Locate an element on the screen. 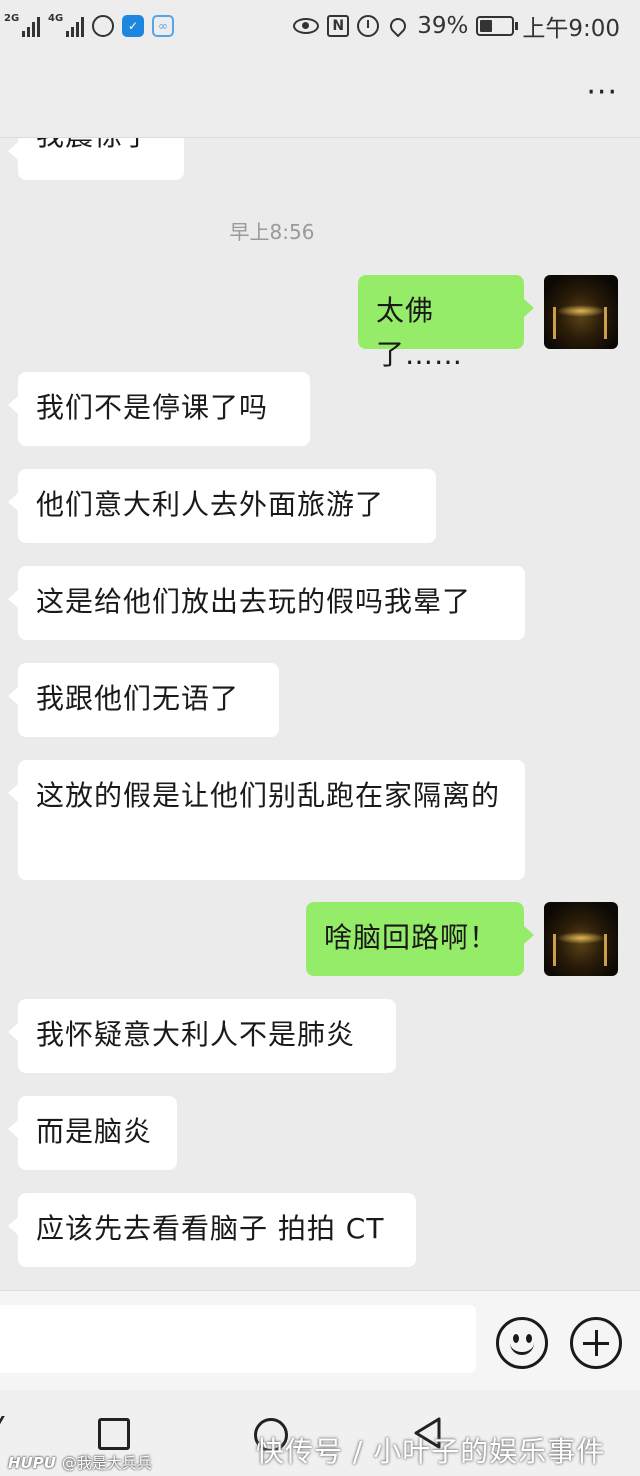 The width and height of the screenshot is (640, 1476). message-bubble: 我跟他们无语了 is located at coordinates (143, 700).